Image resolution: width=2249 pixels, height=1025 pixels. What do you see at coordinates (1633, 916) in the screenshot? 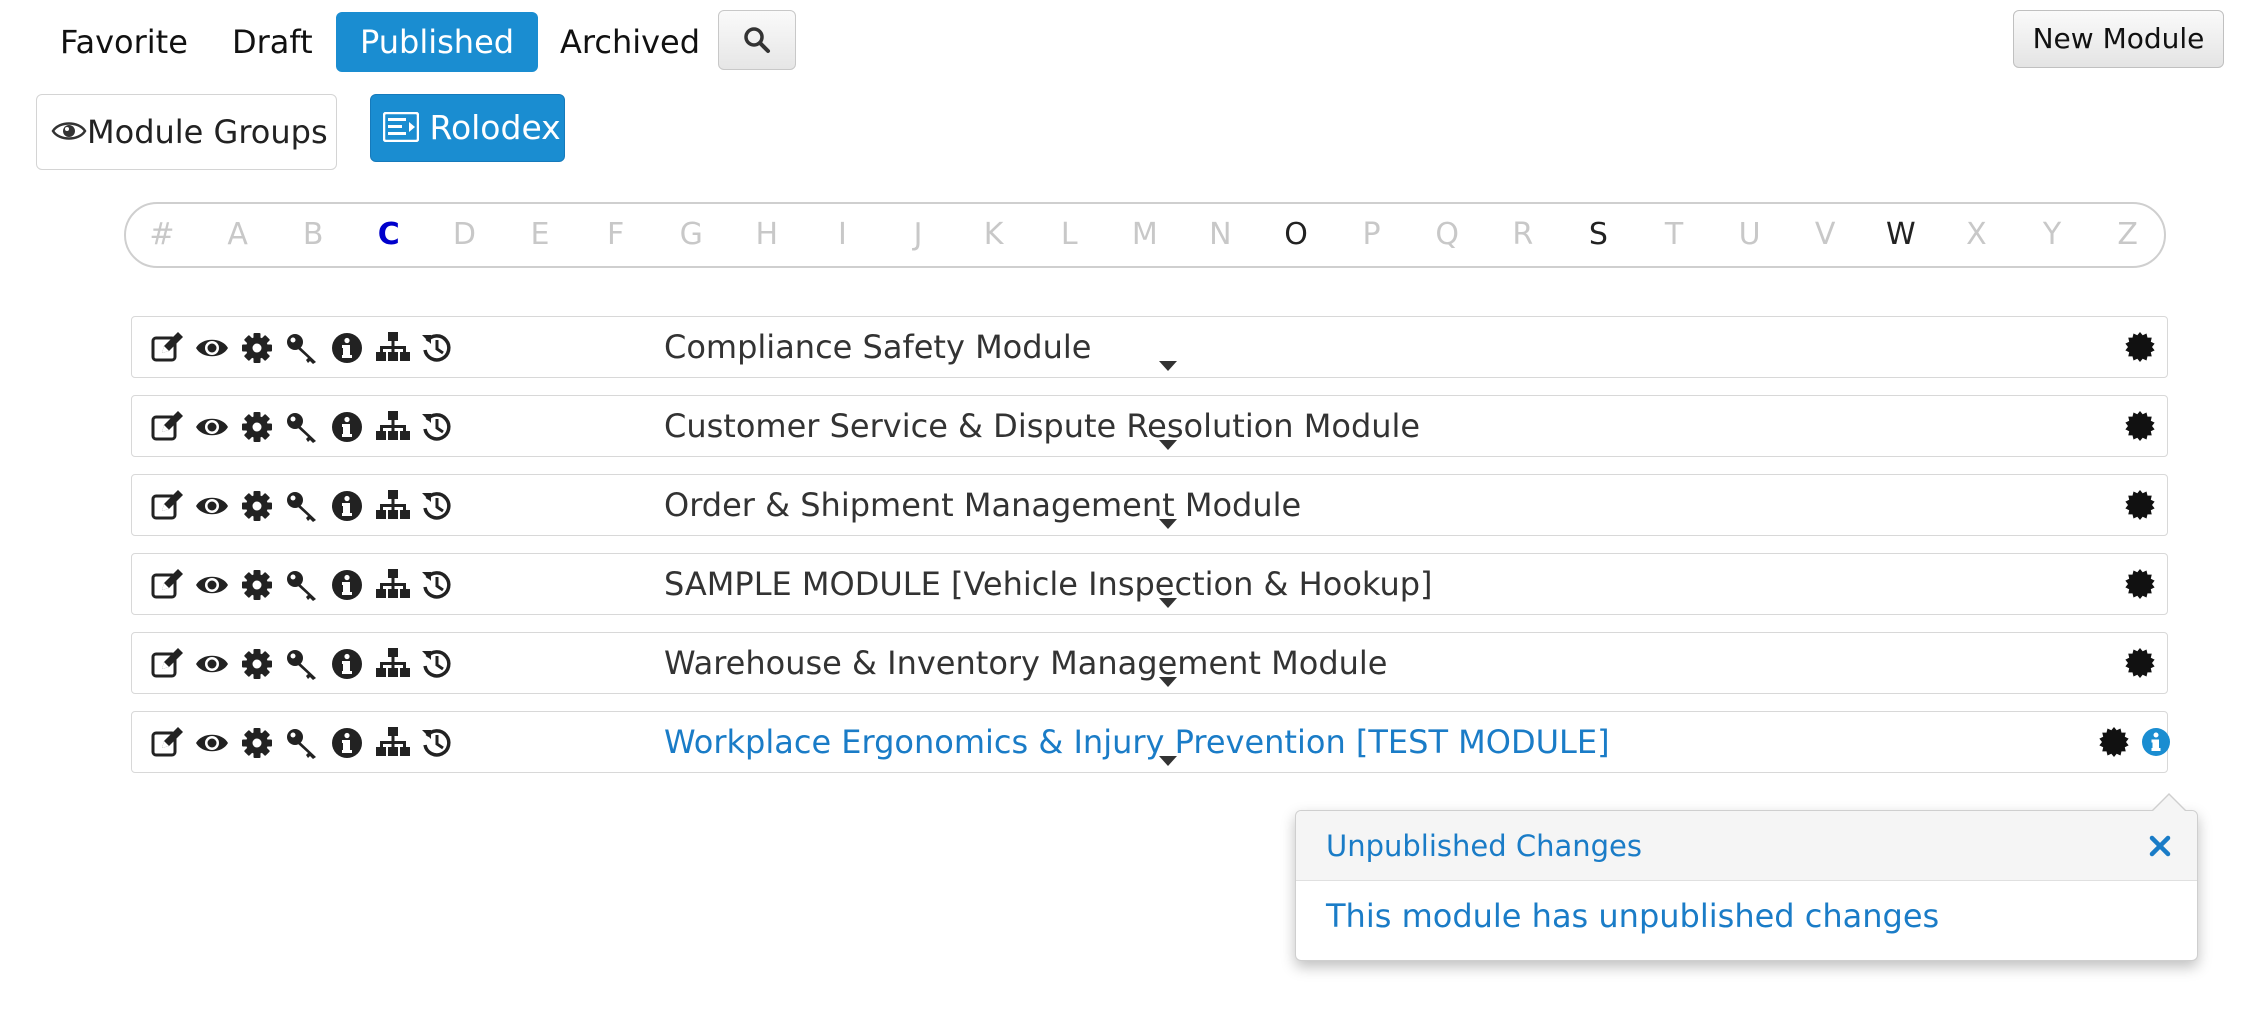
I see `popover-body: This module has unpublished changes` at bounding box center [1633, 916].